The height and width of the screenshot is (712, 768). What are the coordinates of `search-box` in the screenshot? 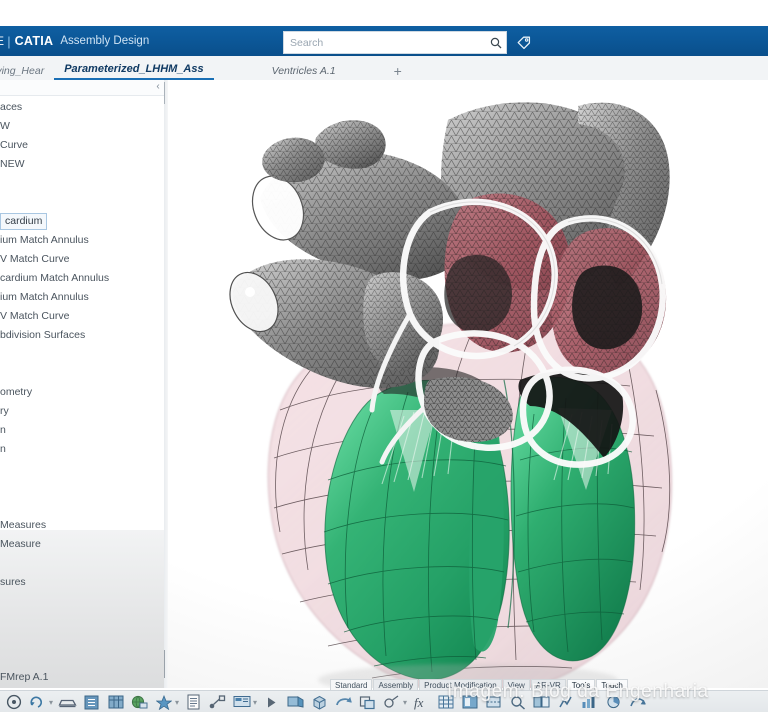 It's located at (395, 42).